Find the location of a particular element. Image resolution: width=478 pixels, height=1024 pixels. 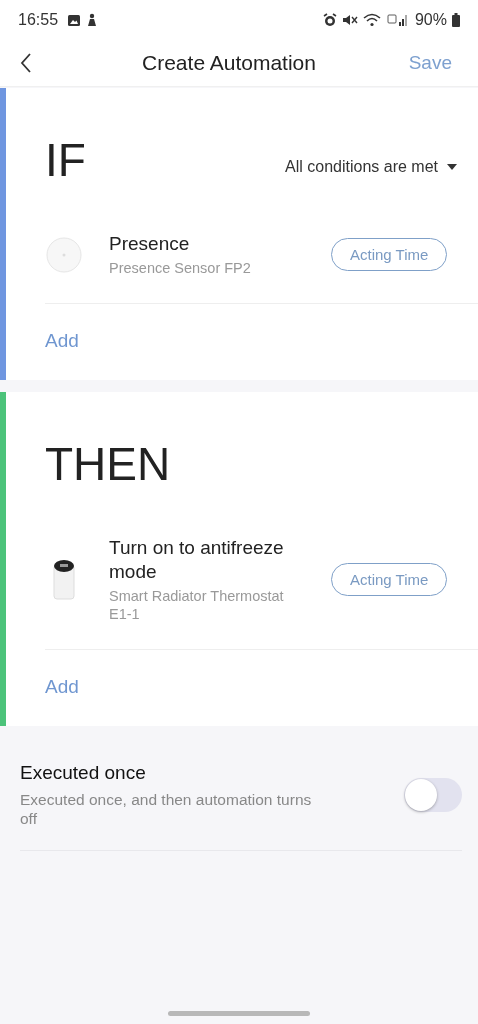

page-title: Create Automation is located at coordinates (229, 63).